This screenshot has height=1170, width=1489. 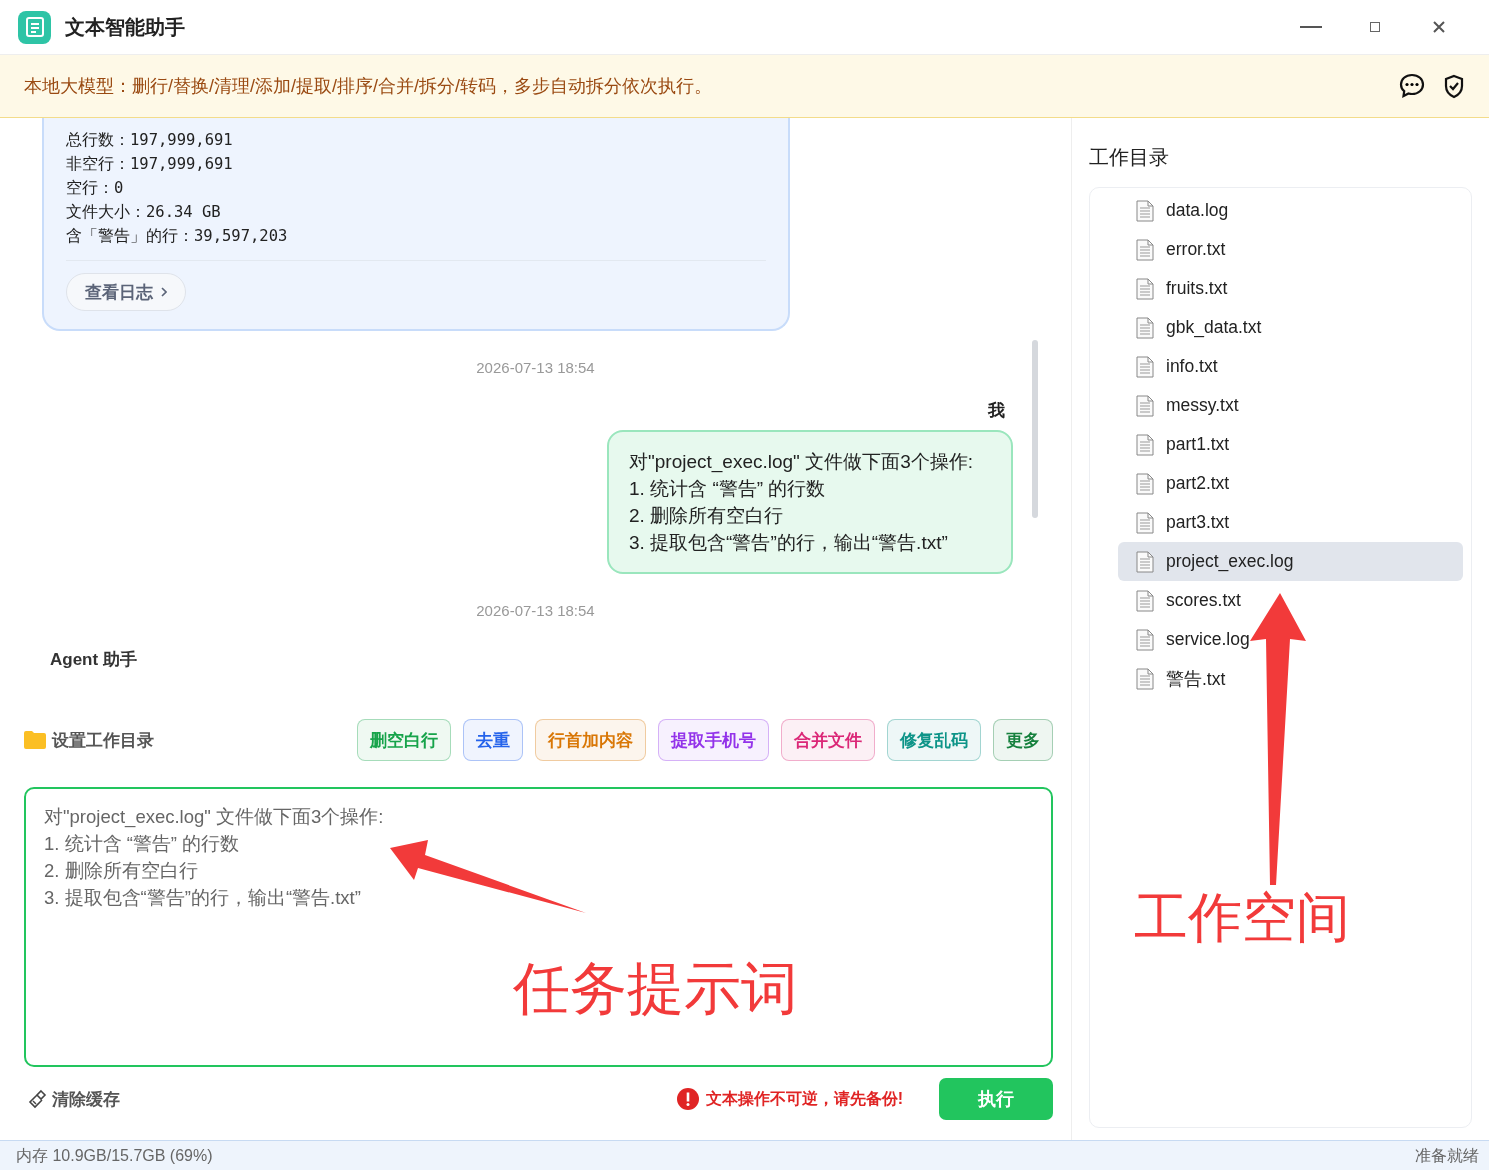 I want to click on shield-check-icon, so click(x=1454, y=86).